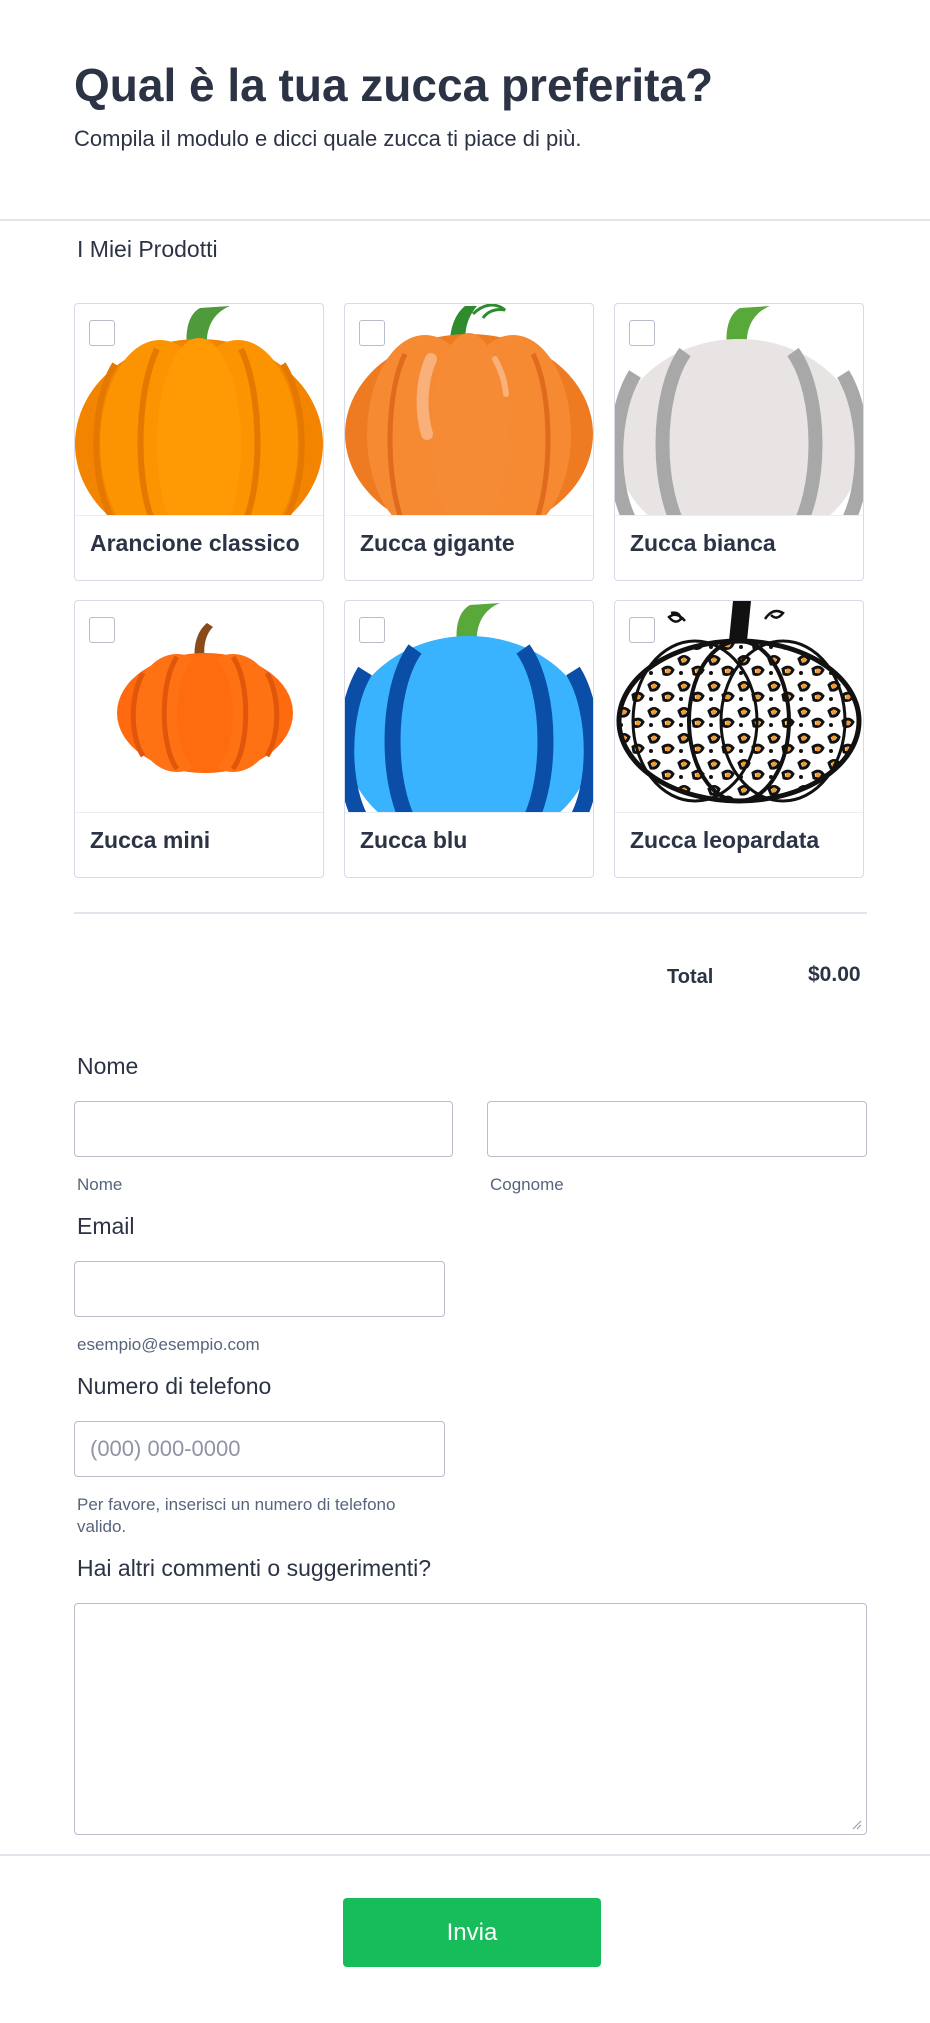 This screenshot has width=930, height=2023. I want to click on products-label: I Miei Prodotti, so click(147, 249).